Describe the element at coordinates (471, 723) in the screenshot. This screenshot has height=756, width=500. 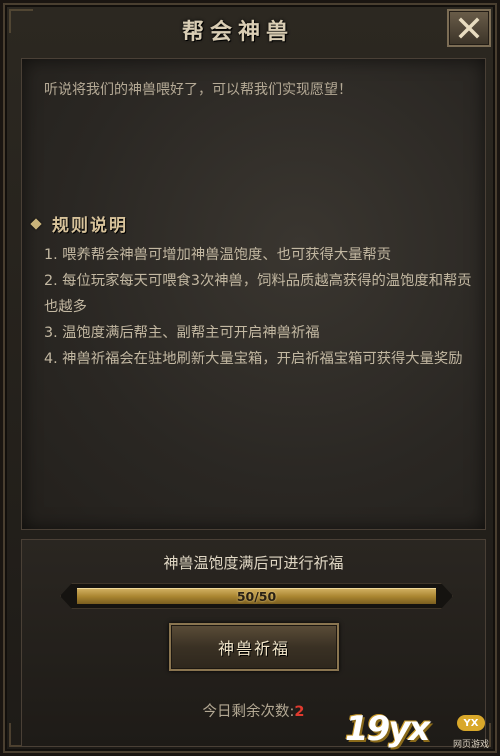
I see `watermark-badge: YX` at that location.